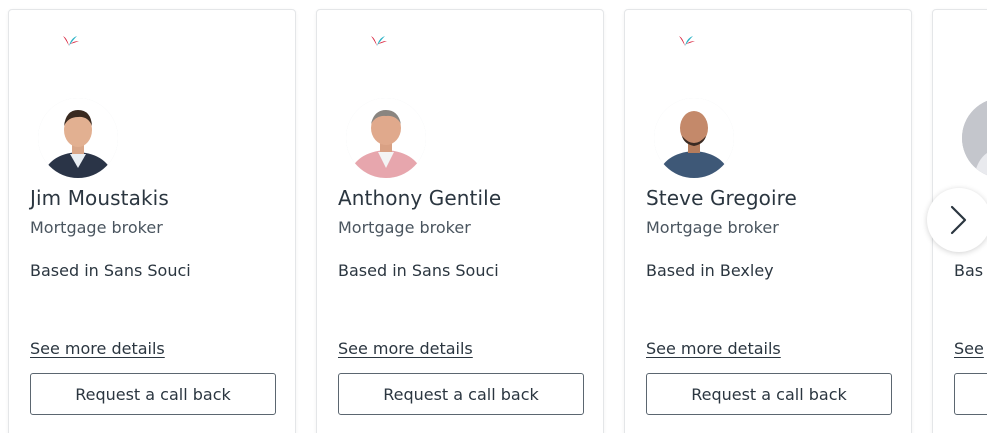 The height and width of the screenshot is (433, 987). I want to click on chevron-right-icon, so click(958, 220).